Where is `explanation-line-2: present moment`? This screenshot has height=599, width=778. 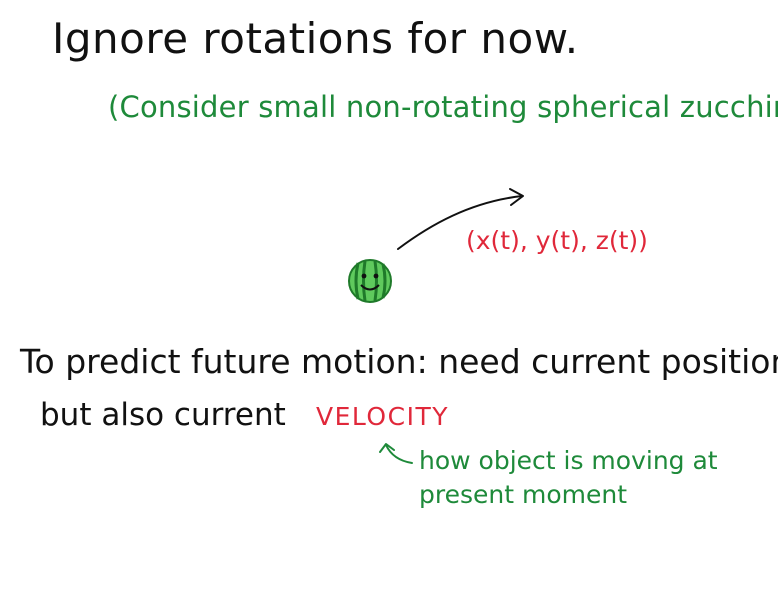
explanation-line-2: present moment is located at coordinates (523, 494).